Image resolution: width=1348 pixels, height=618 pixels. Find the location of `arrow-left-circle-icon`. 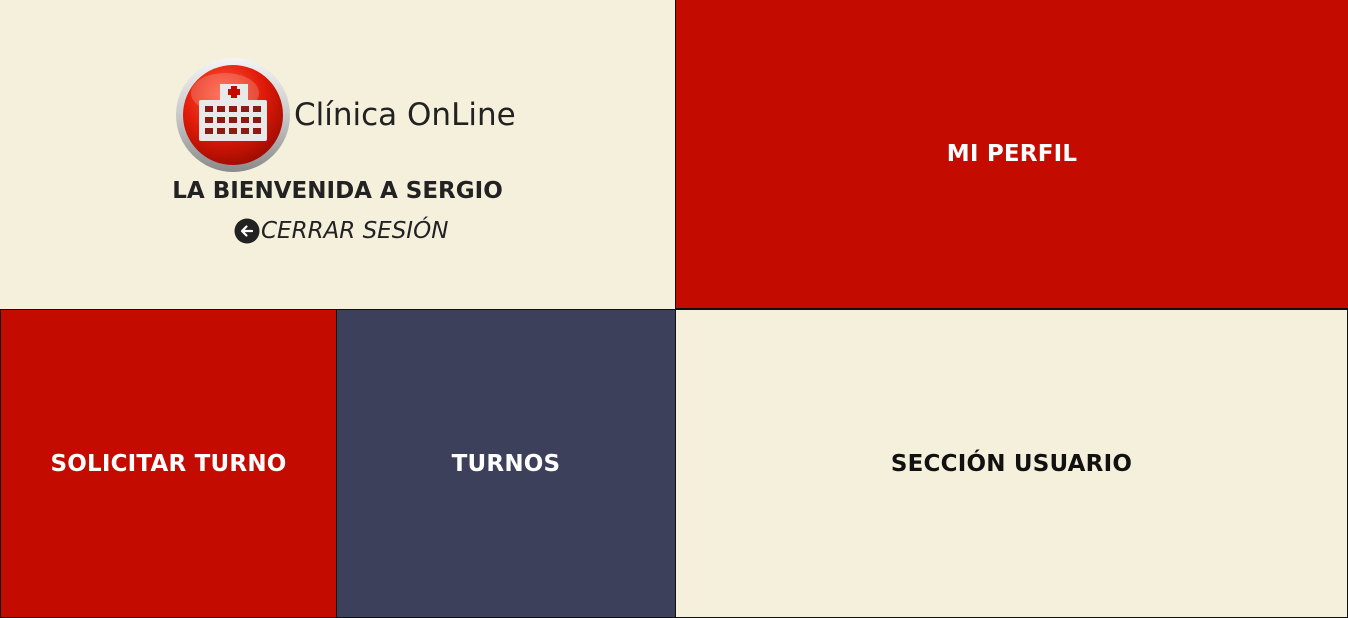

arrow-left-circle-icon is located at coordinates (247, 231).